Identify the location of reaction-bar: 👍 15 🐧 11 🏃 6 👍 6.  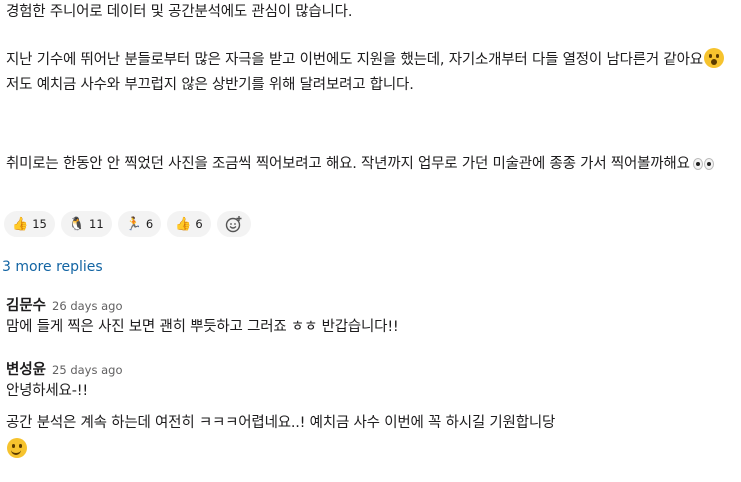
(127, 224).